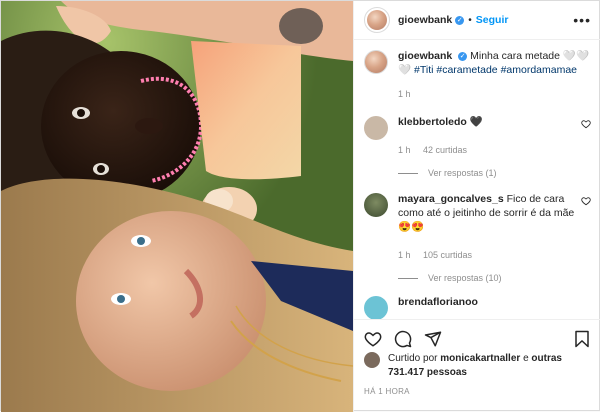 This screenshot has width=600, height=412. I want to click on more-options-icon: •••, so click(582, 20).